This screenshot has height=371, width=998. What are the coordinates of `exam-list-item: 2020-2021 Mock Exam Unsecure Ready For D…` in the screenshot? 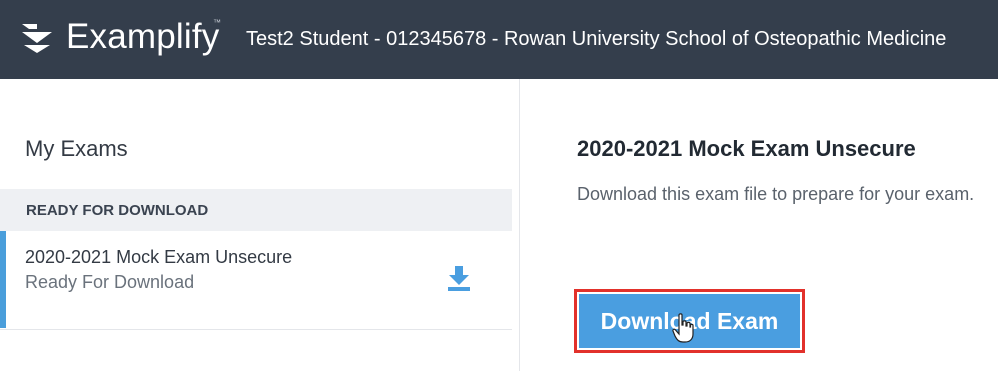 It's located at (256, 280).